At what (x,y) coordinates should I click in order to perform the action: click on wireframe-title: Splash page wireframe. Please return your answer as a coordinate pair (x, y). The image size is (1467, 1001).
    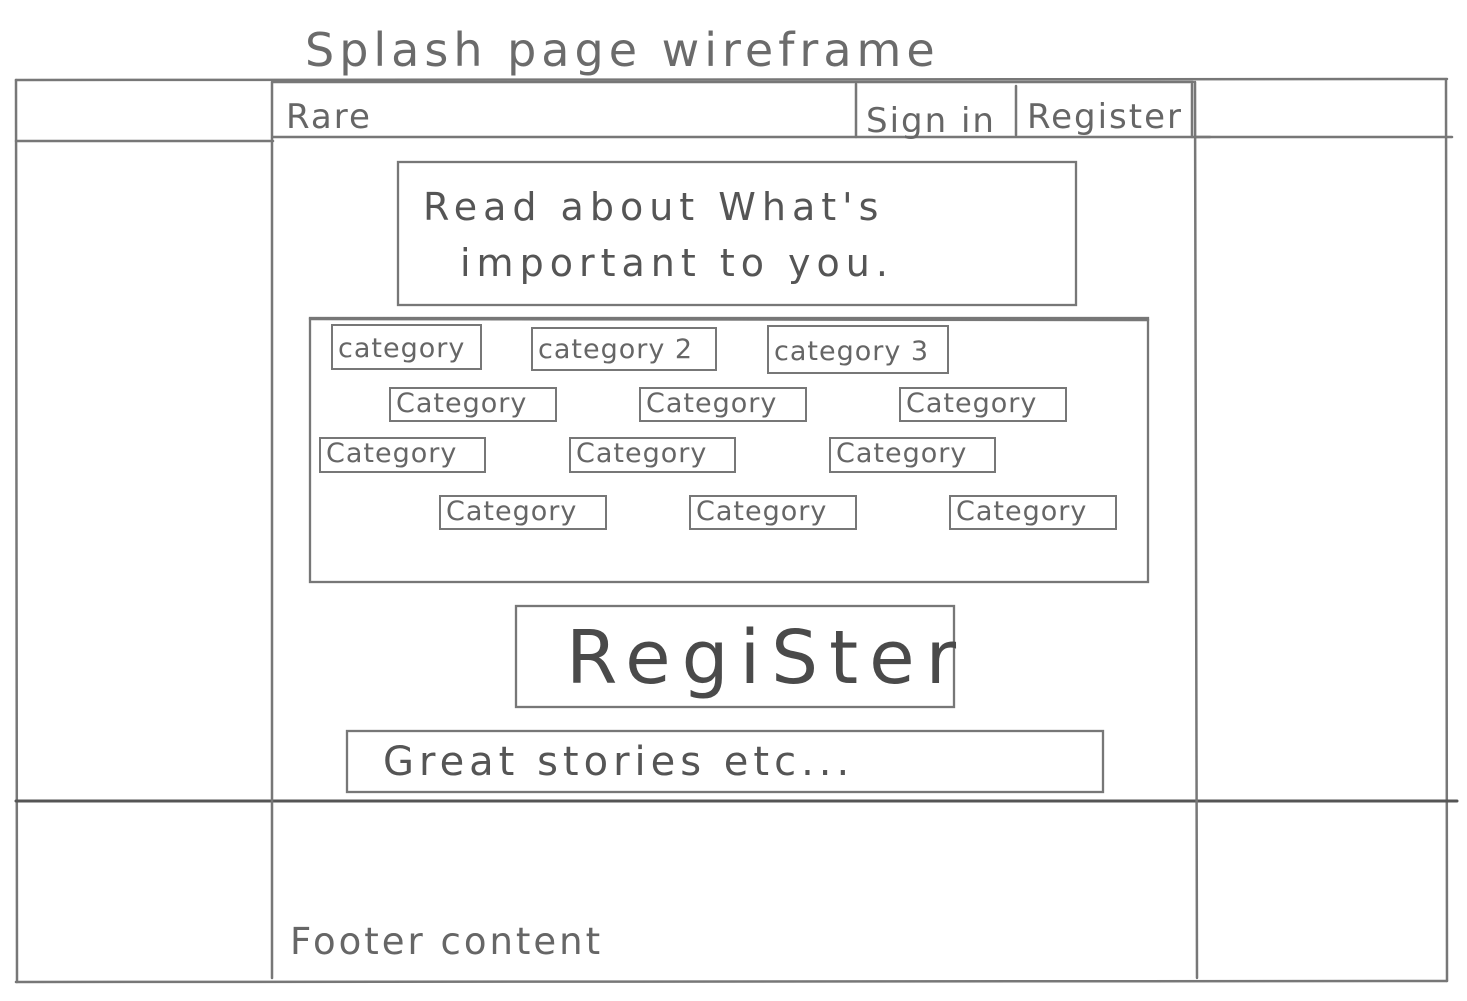
    Looking at the image, I should click on (622, 50).